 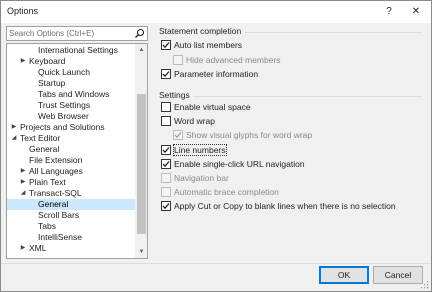 I want to click on scroll-down-arrow-icon: ▼, so click(x=141, y=252).